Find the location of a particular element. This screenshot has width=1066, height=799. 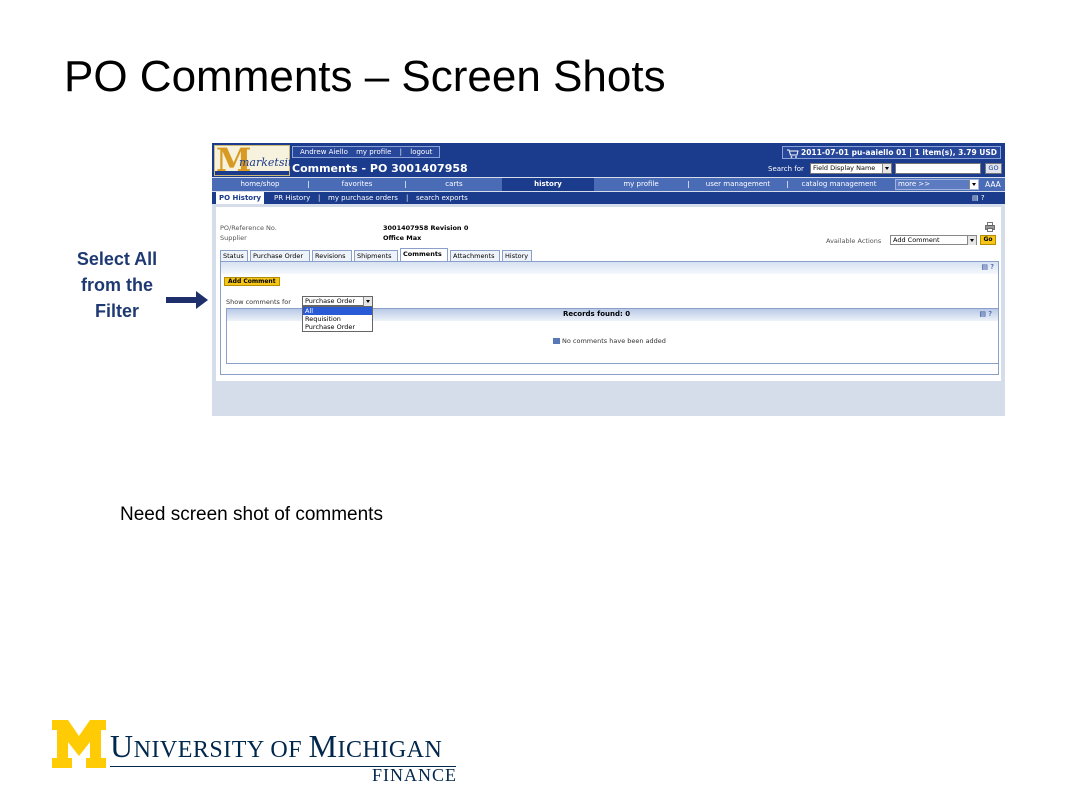

panel-toolbar: ▤ ? is located at coordinates (609, 268).